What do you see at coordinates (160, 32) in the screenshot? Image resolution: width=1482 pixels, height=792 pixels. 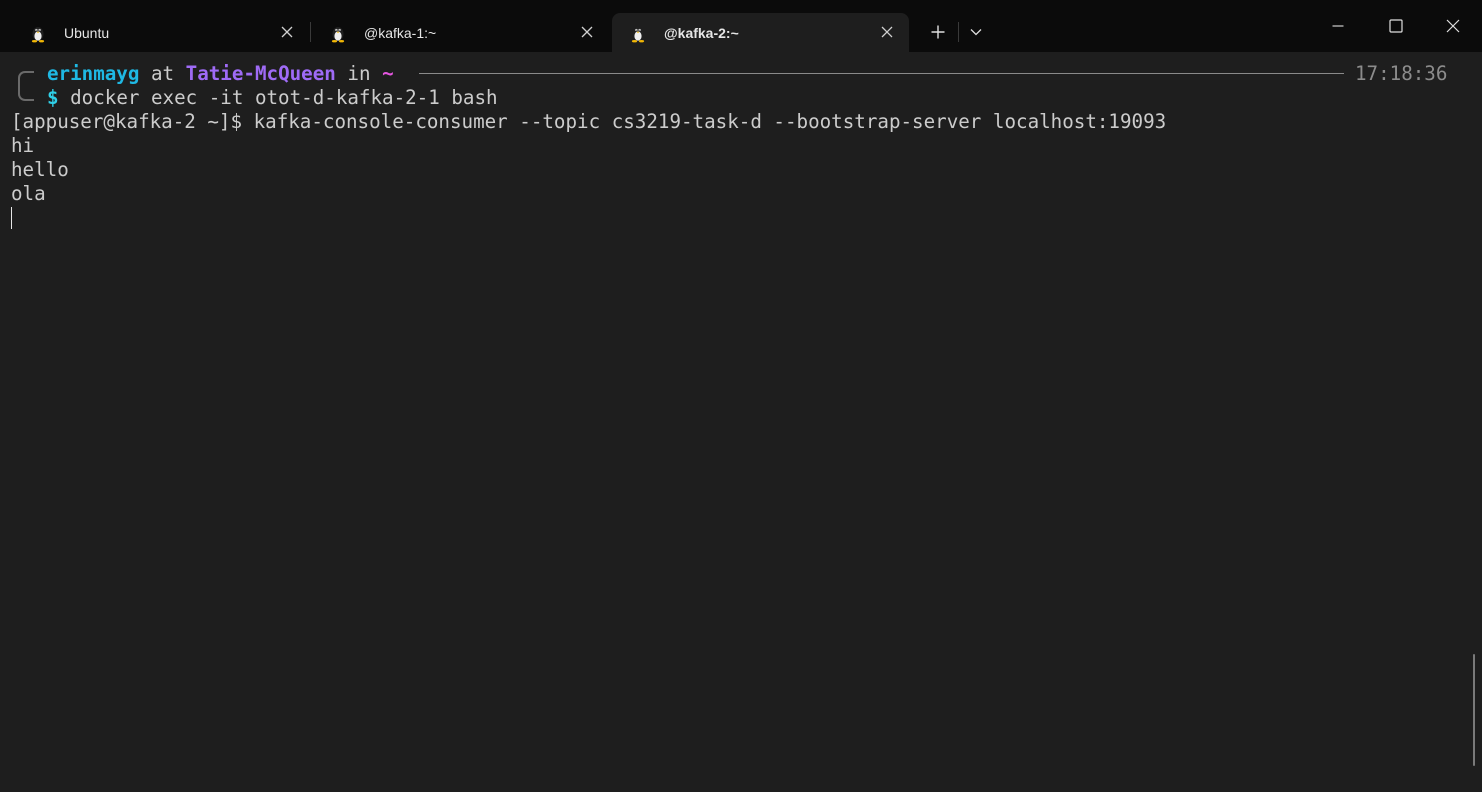 I see `tab-ubuntu: Ubuntu` at bounding box center [160, 32].